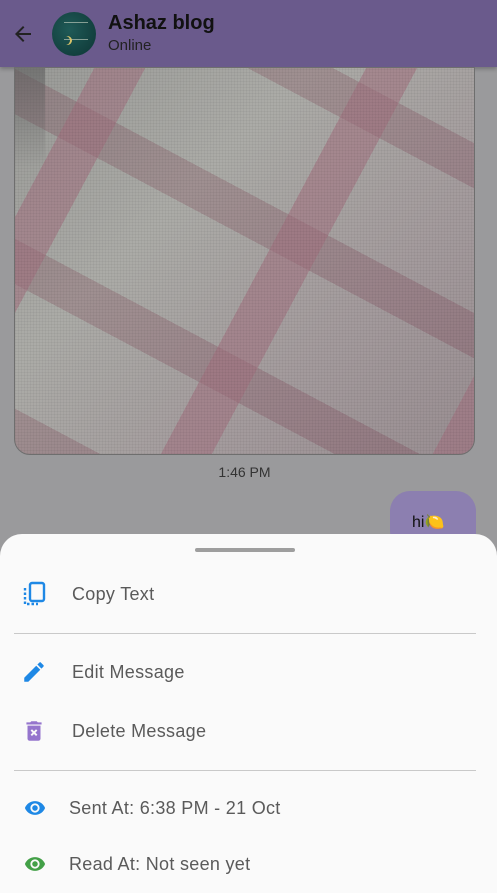 The image size is (497, 893). Describe the element at coordinates (139, 730) in the screenshot. I see `delete-message-label: Delete Message` at that location.